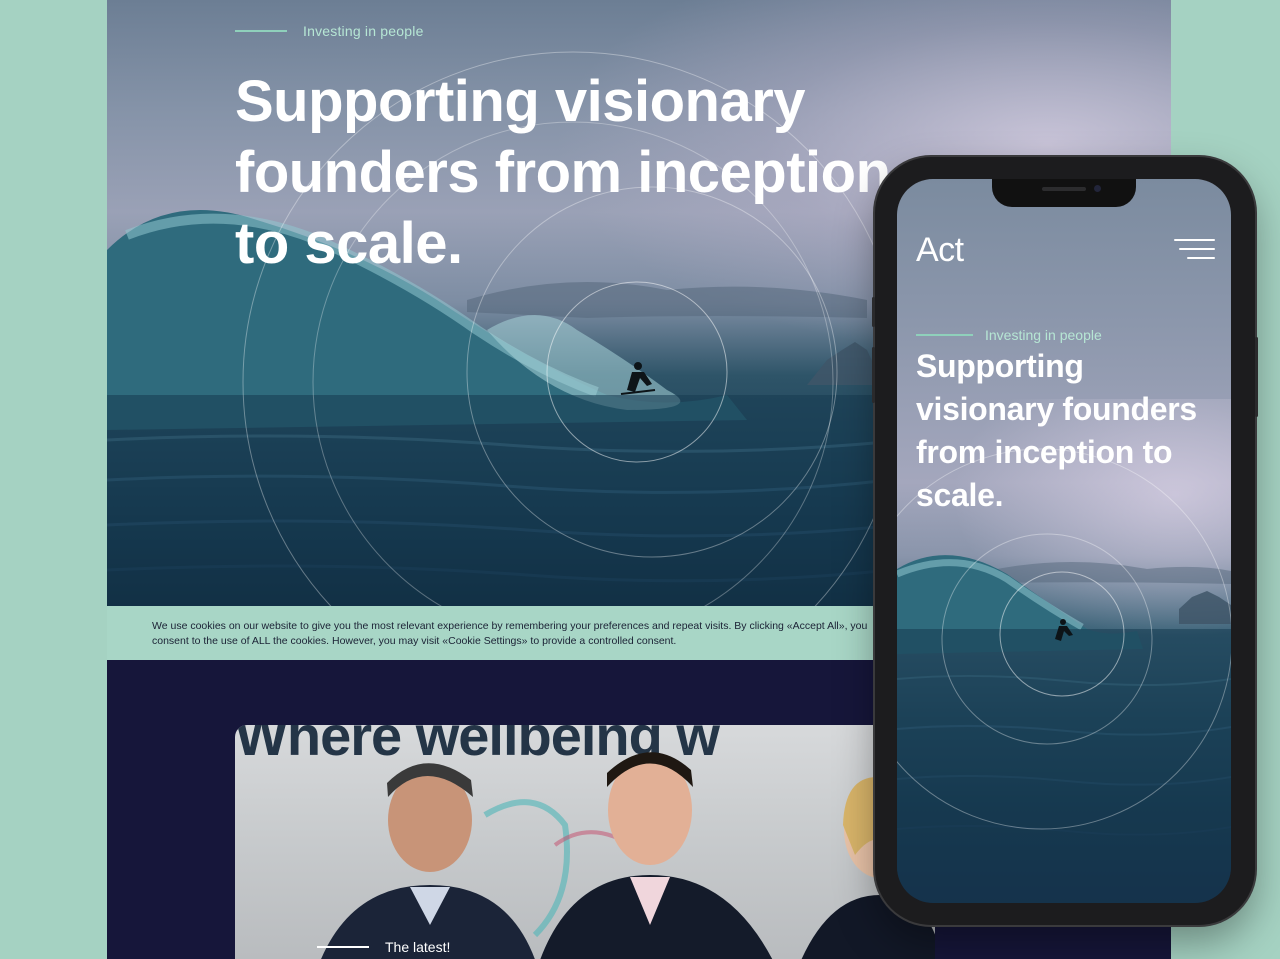 Image resolution: width=1280 pixels, height=959 pixels. I want to click on latest-label: The latest!, so click(418, 947).